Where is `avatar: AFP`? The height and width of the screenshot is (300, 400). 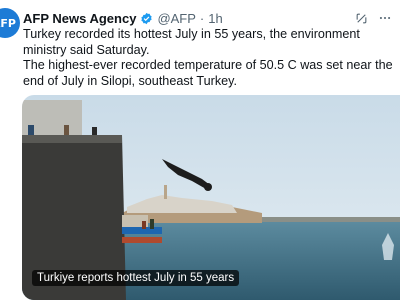
avatar: AFP is located at coordinates (10, 23).